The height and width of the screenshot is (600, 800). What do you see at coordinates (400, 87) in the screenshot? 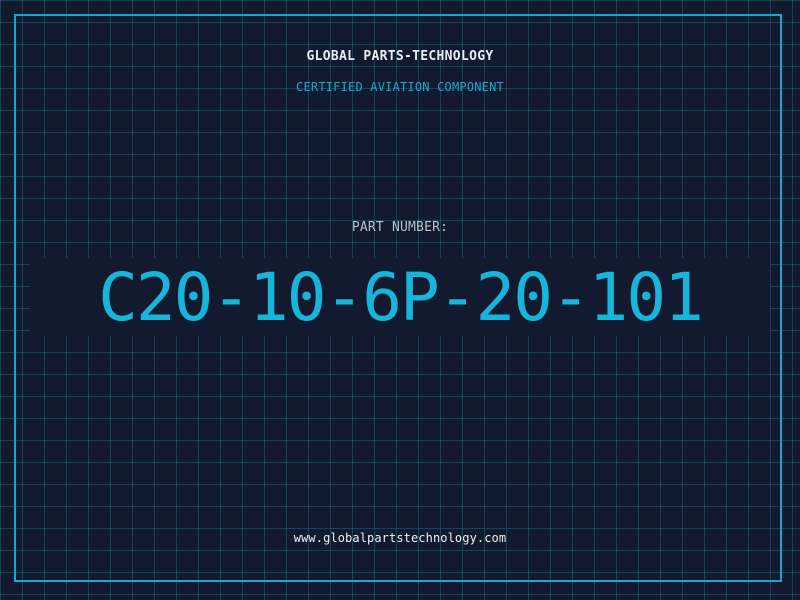
I see `certification-subtitle: CERTIFIED AVIATION COMPONENT` at bounding box center [400, 87].